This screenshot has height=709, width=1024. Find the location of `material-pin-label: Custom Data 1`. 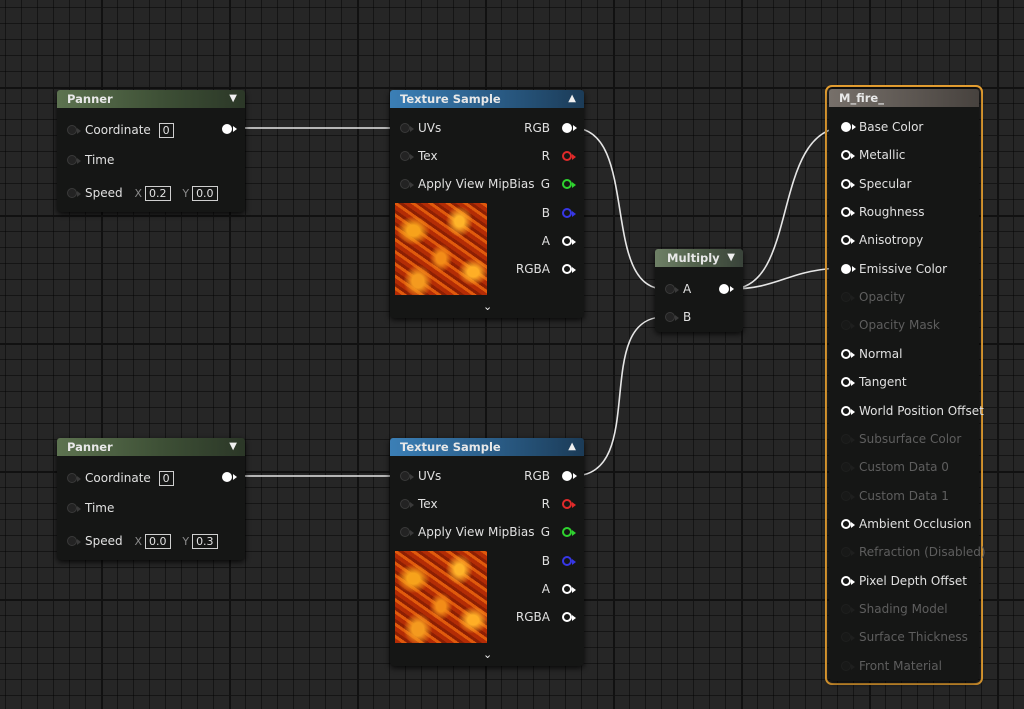

material-pin-label: Custom Data 1 is located at coordinates (904, 495).